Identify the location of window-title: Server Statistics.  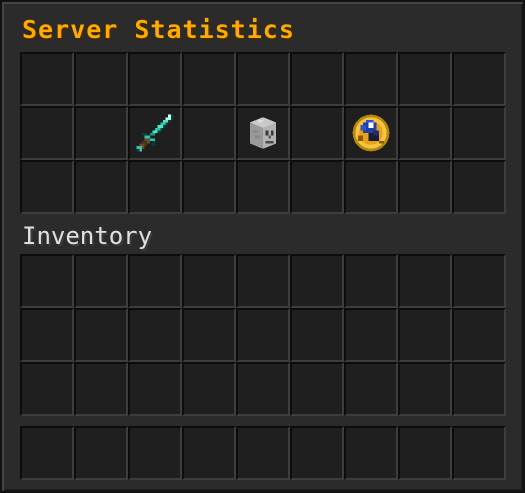
(158, 29).